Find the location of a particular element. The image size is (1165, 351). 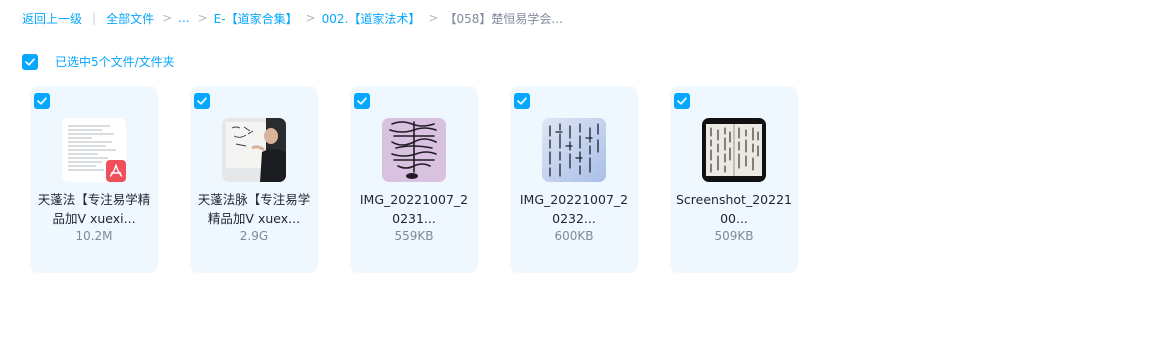

file-size: 509KB is located at coordinates (734, 236).